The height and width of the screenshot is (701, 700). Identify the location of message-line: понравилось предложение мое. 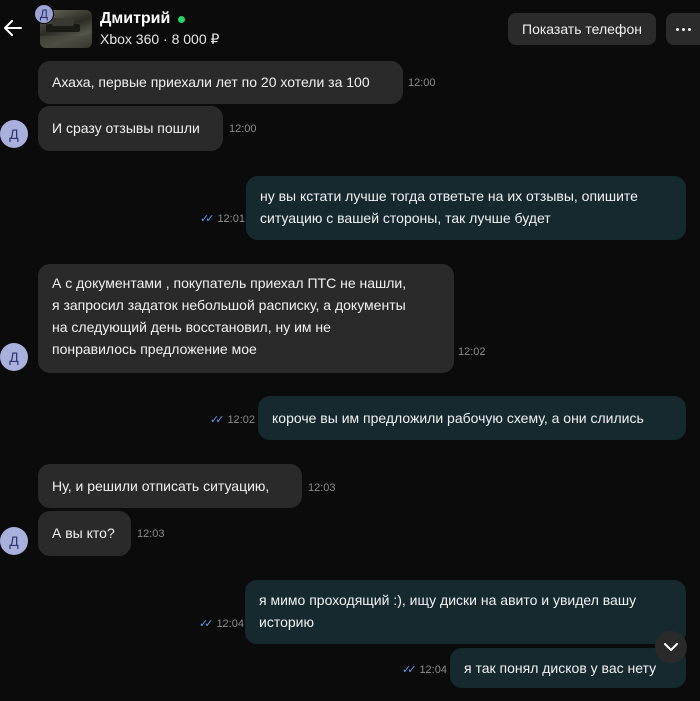
(154, 349).